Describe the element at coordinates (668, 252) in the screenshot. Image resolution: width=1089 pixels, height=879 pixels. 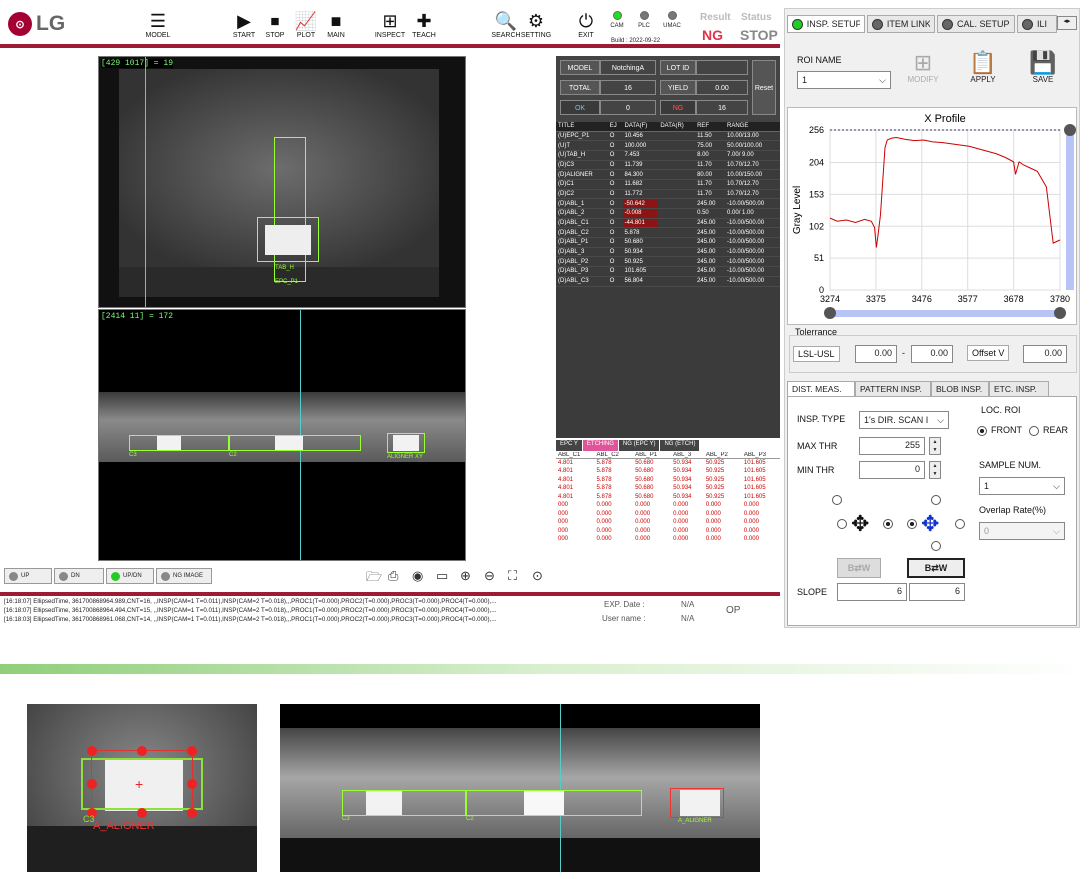
I see `table-row: (D)ABL_3 O 50.934 245.00 -10.00/500.00` at that location.